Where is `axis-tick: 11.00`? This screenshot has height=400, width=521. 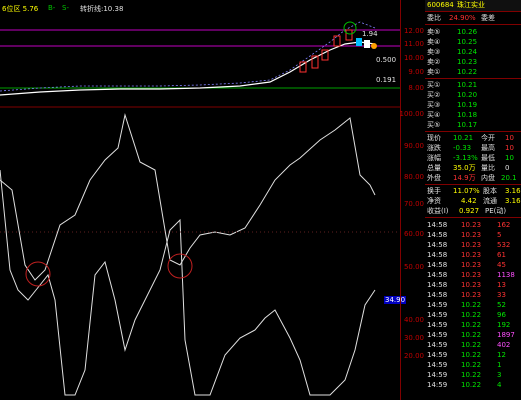 axis-tick: 11.00 is located at coordinates (413, 44).